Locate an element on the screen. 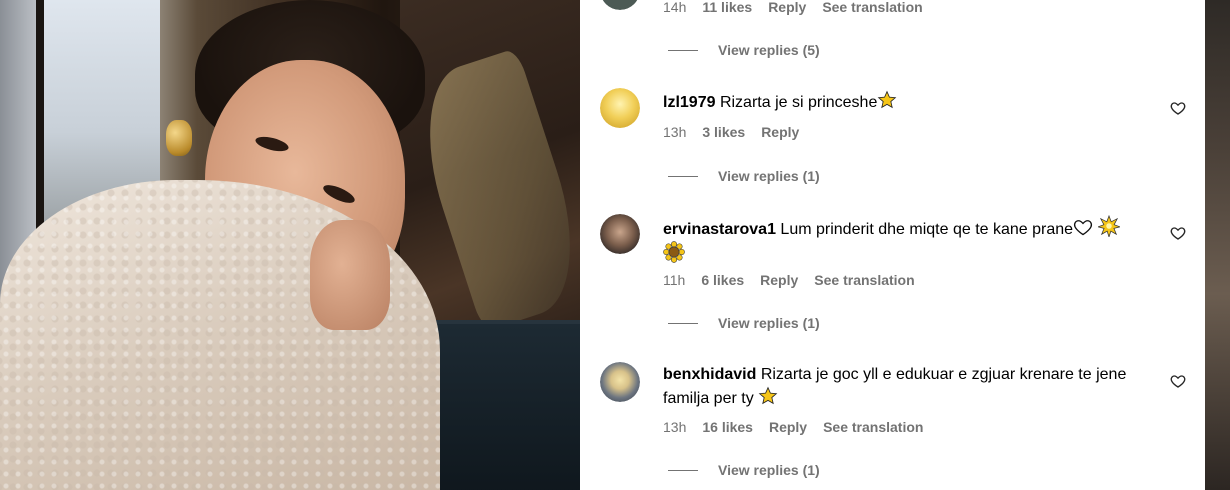 This screenshot has height=490, width=1230. view-replies-button: View replies (5) is located at coordinates (744, 50).